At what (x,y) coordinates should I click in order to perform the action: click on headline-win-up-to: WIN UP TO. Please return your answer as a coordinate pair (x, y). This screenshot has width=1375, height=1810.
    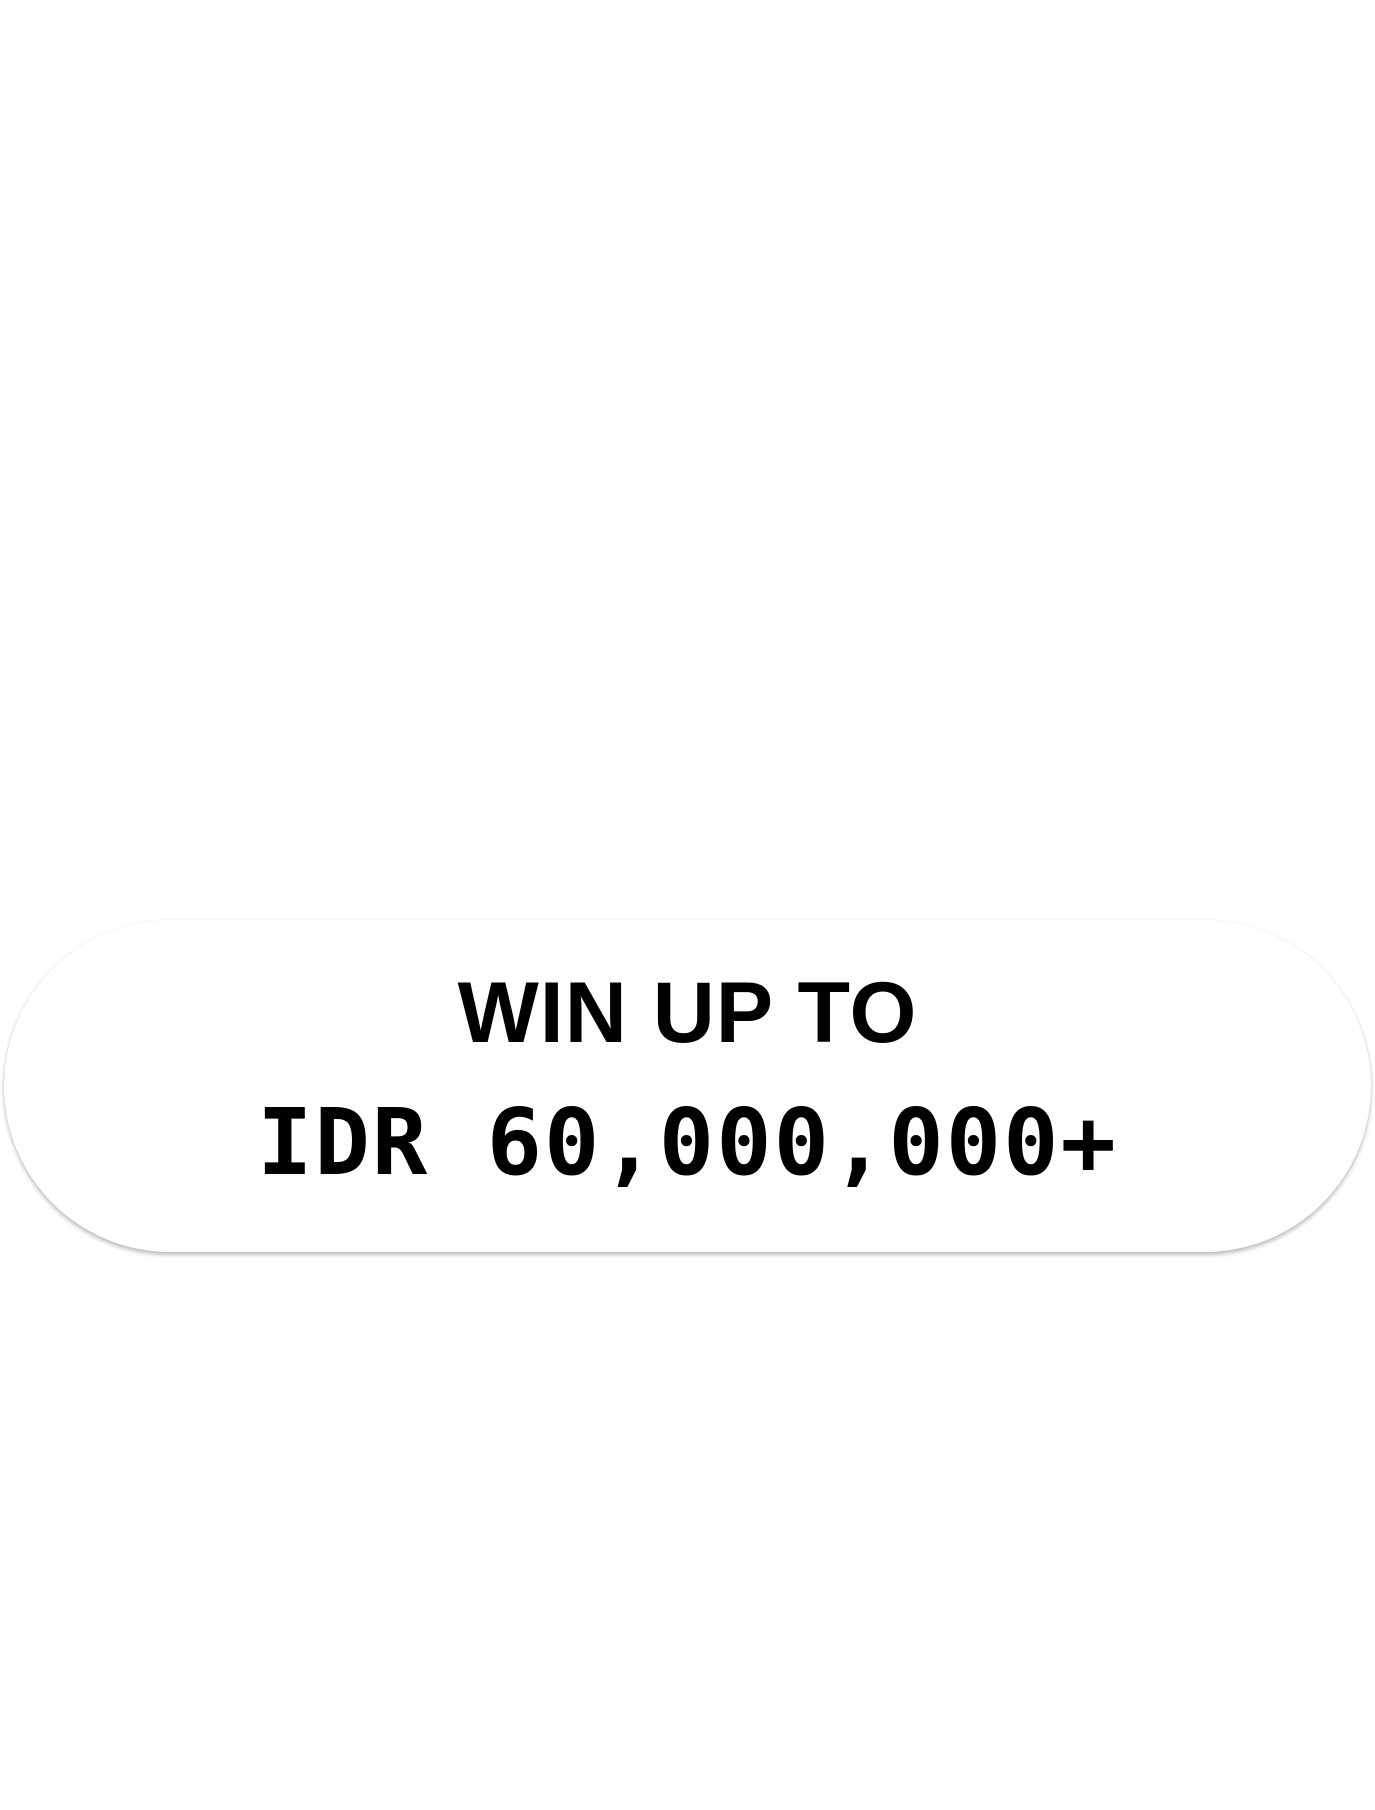
    Looking at the image, I should click on (687, 1013).